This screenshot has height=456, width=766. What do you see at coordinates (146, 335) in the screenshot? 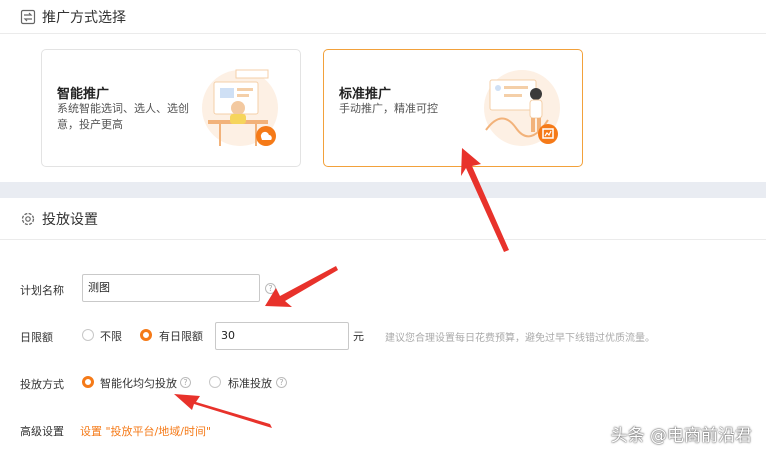
I see `radio-daily-limit` at bounding box center [146, 335].